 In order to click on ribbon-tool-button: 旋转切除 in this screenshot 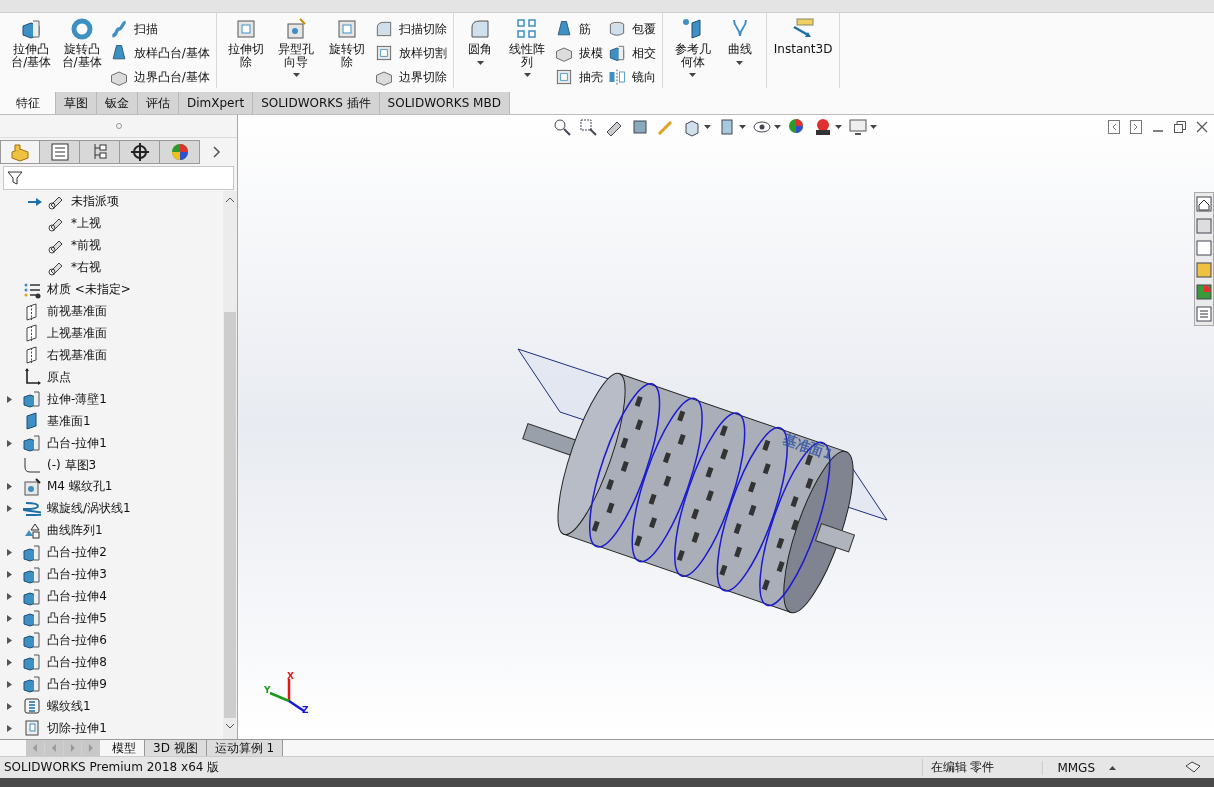, I will do `click(346, 43)`.